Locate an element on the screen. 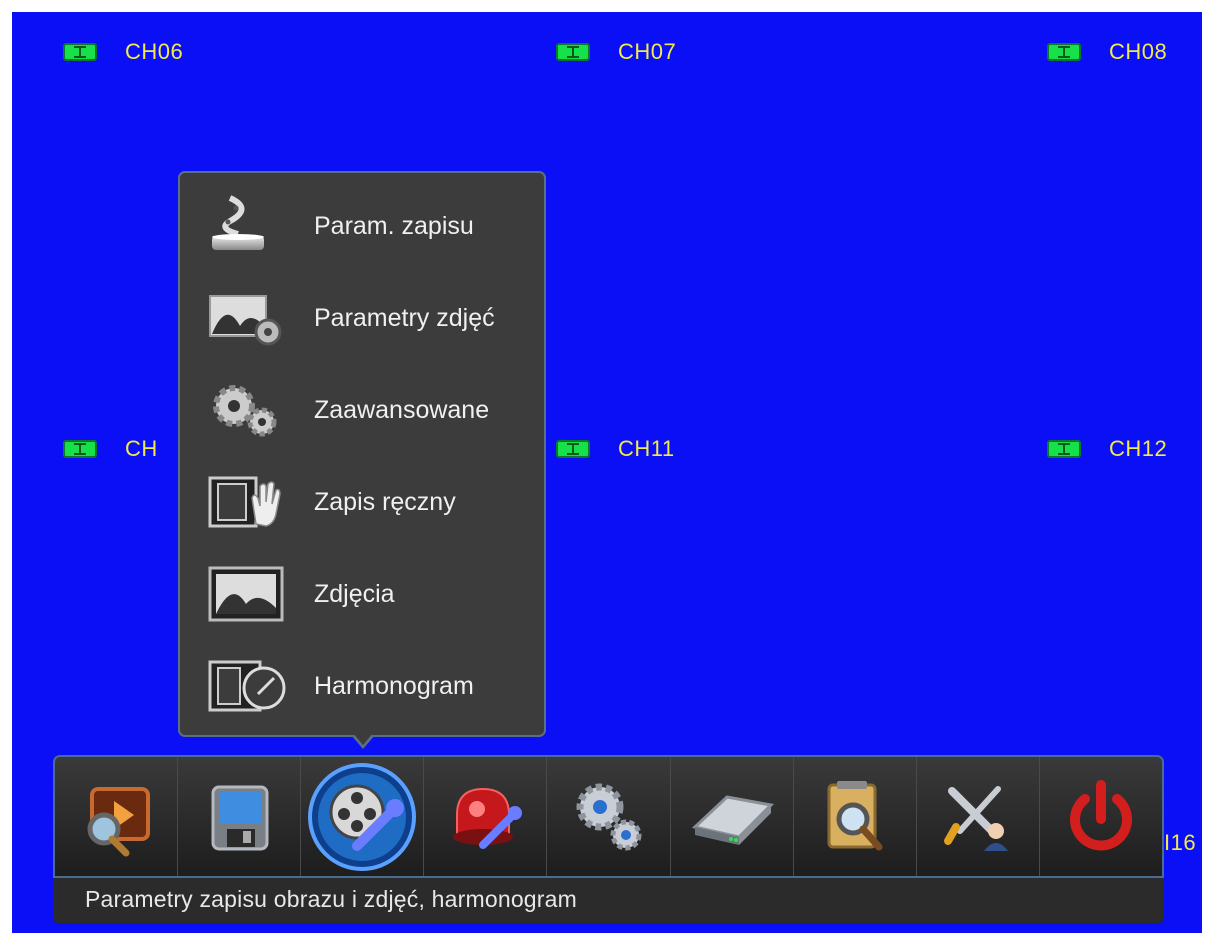 The width and height of the screenshot is (1208, 941). film-reel-wrench-icon is located at coordinates (362, 816).